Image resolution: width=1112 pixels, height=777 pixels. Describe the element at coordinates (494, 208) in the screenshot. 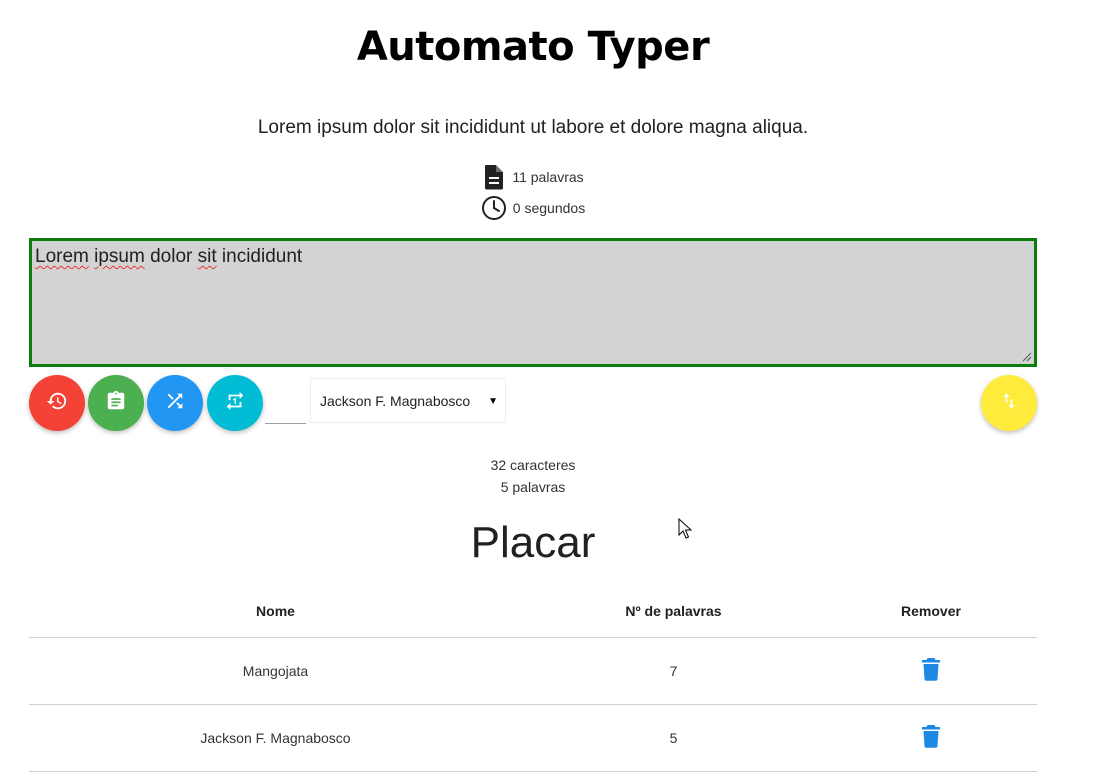

I see `clock-icon` at that location.